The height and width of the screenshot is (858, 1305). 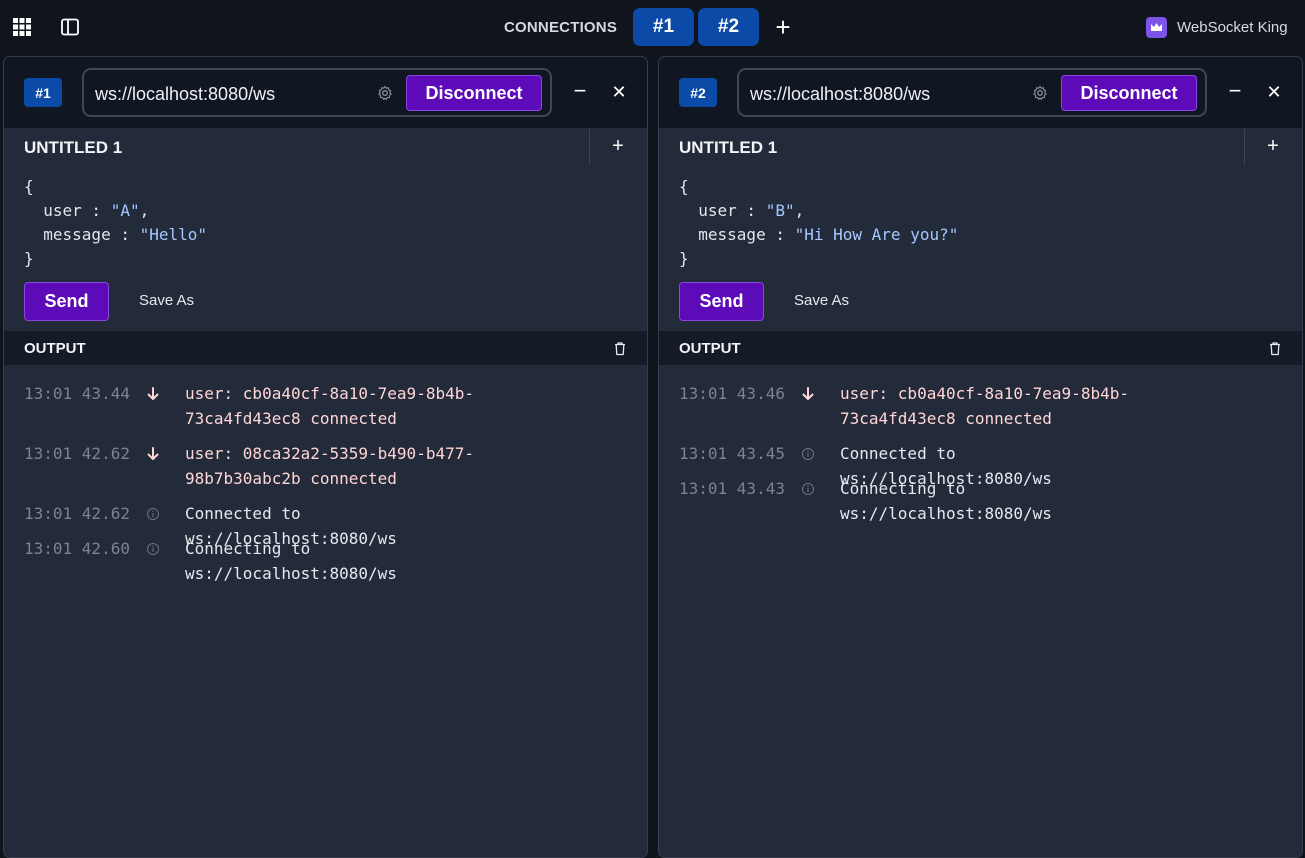 What do you see at coordinates (732, 393) in the screenshot?
I see `log-time: 13:01 43.46` at bounding box center [732, 393].